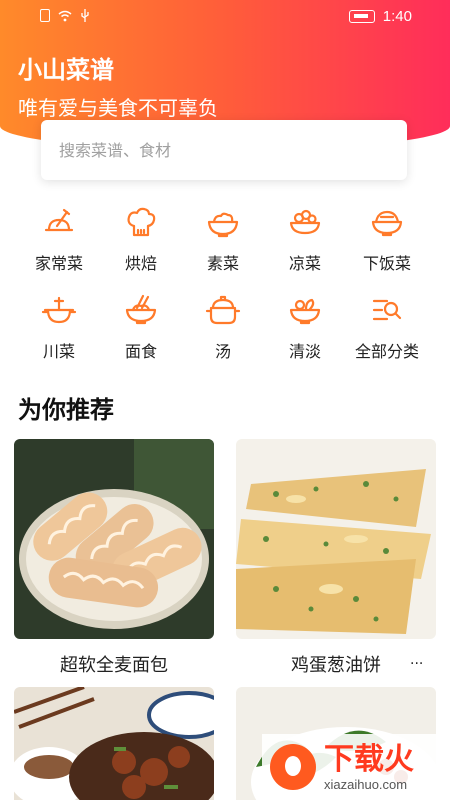  What do you see at coordinates (387, 242) in the screenshot?
I see `category-item-rice-dishes: 下饭菜` at bounding box center [387, 242].